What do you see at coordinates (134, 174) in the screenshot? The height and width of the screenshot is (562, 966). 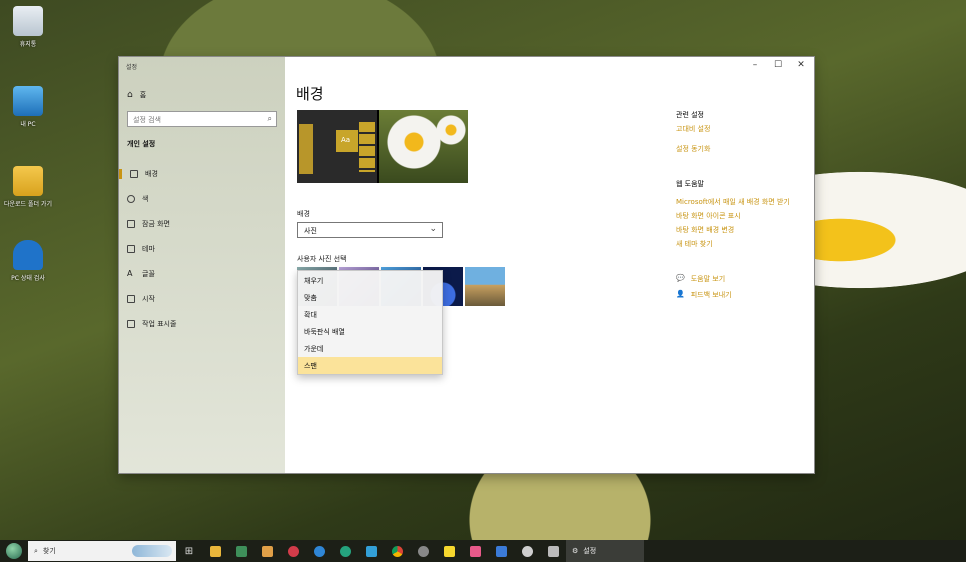 I see `image-icon` at bounding box center [134, 174].